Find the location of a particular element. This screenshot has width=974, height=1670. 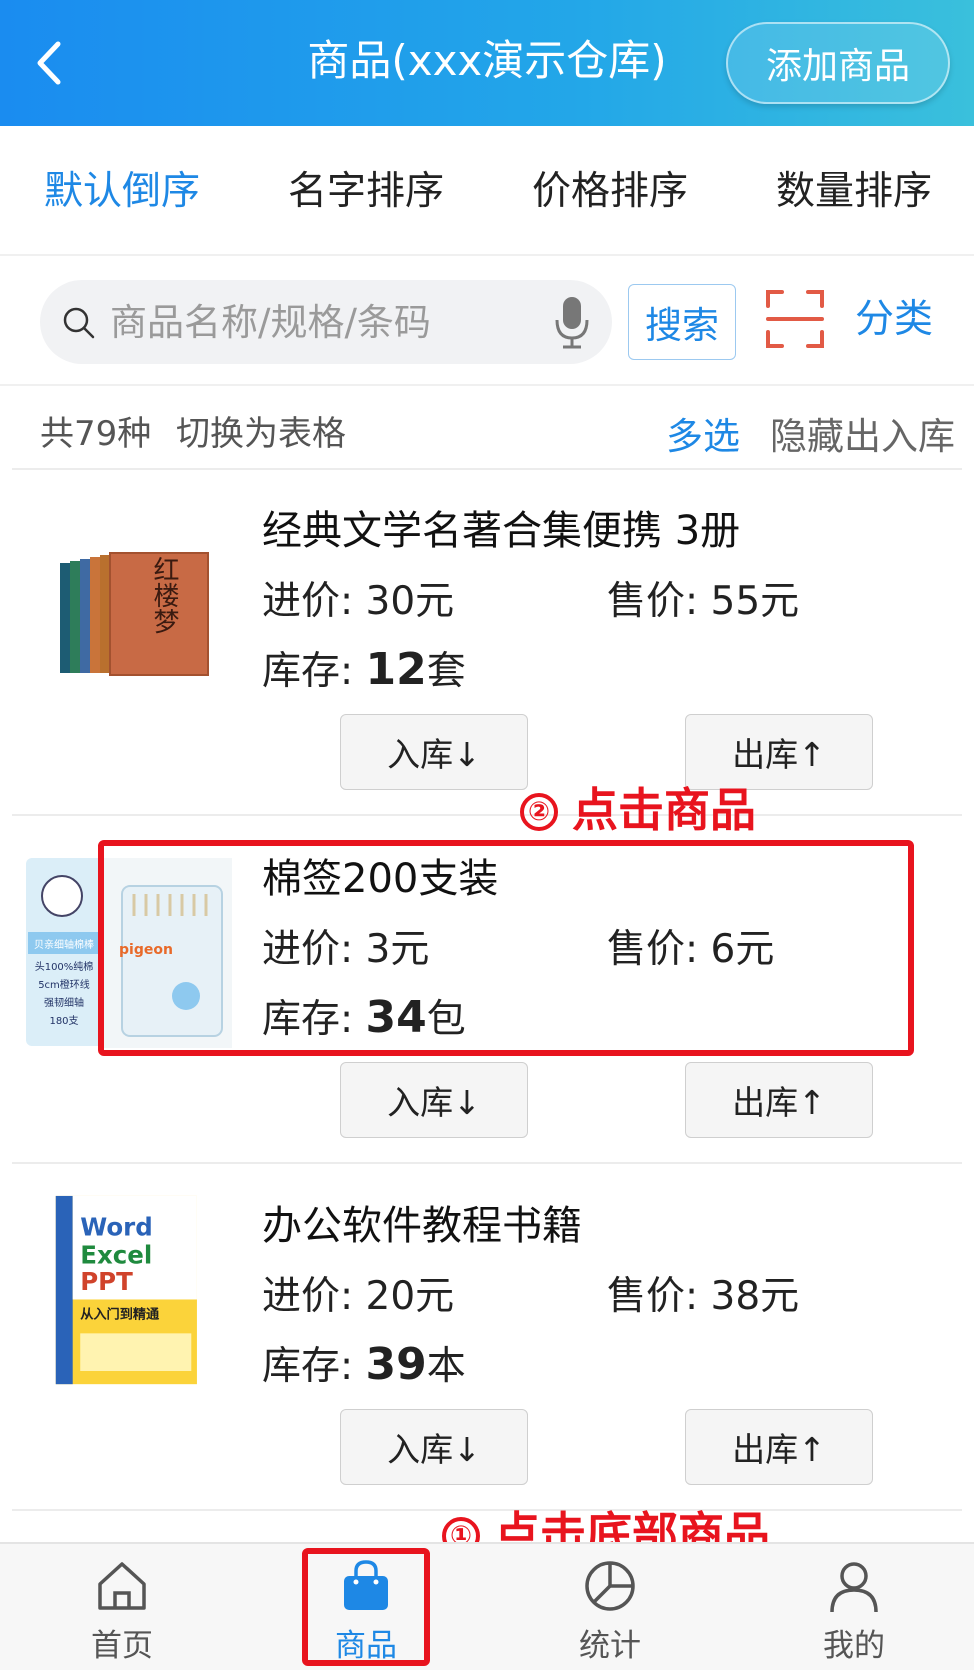

category-link: 分类 is located at coordinates (894, 320).